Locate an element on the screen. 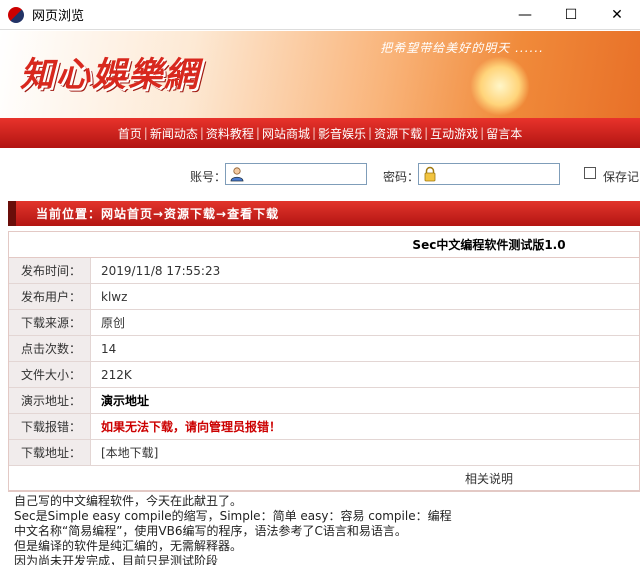 This screenshot has width=640, height=565. table-row: 下载地址： [本地下载] is located at coordinates (324, 453).